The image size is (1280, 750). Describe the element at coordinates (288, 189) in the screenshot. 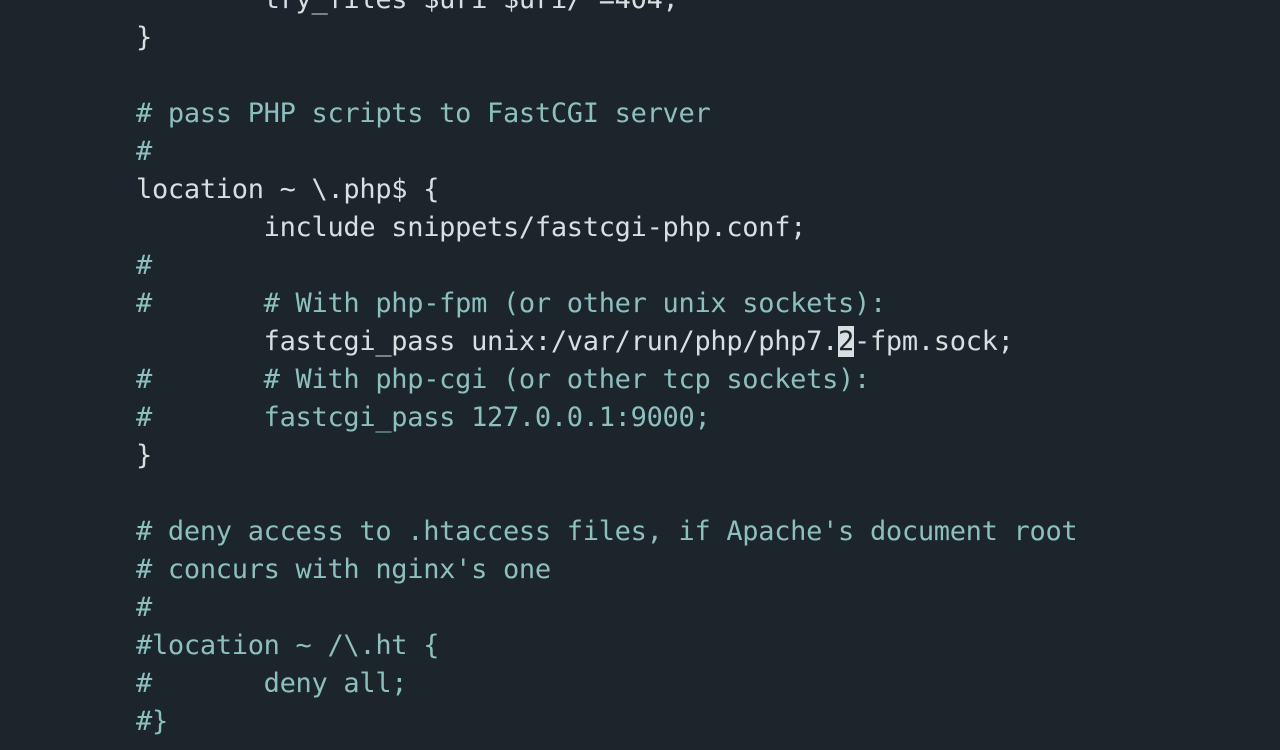

I see `code-text: location ~ \.php$ {` at that location.